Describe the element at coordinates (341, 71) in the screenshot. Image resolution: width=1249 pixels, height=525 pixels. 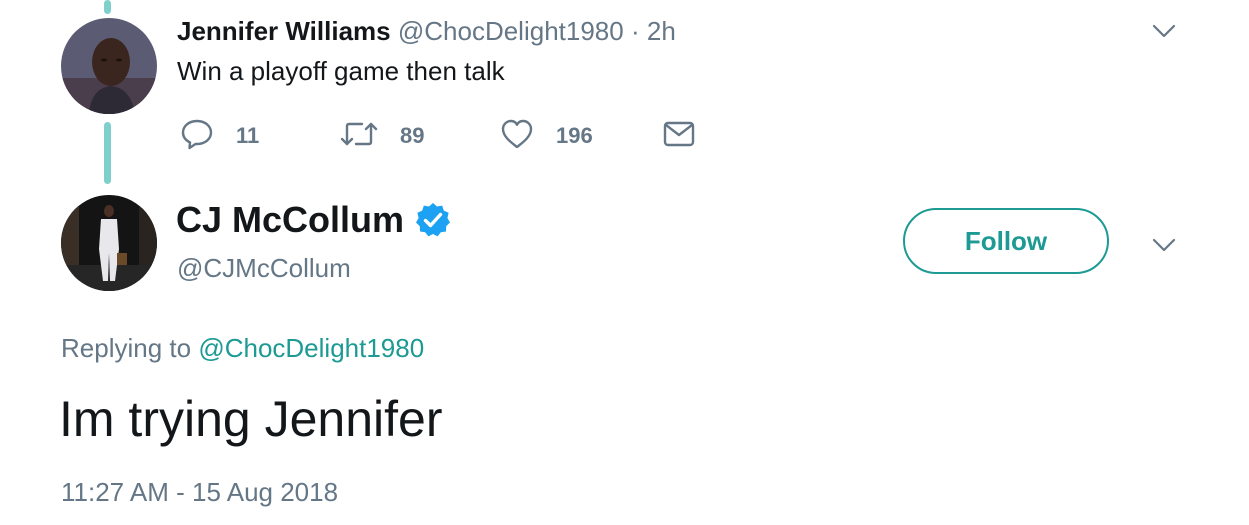
I see `parent-tweet-text: Win a playoff game then talk` at that location.